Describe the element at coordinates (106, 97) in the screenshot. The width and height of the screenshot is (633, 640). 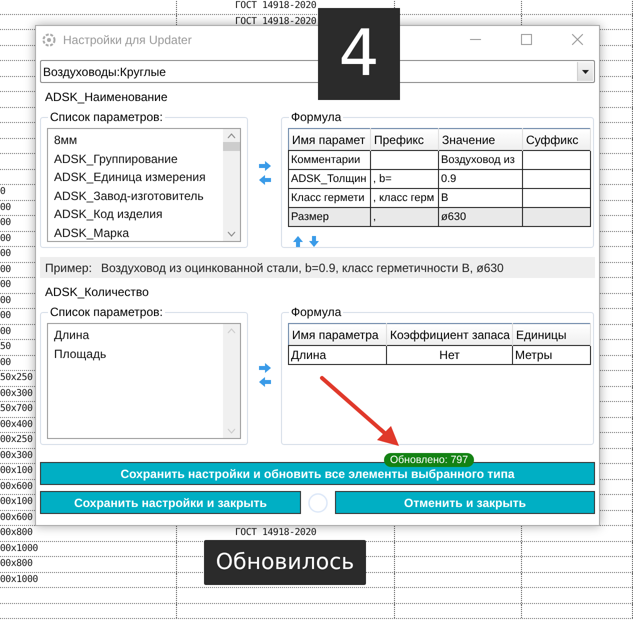
I see `parameter-label: ADSK_Наименование` at that location.